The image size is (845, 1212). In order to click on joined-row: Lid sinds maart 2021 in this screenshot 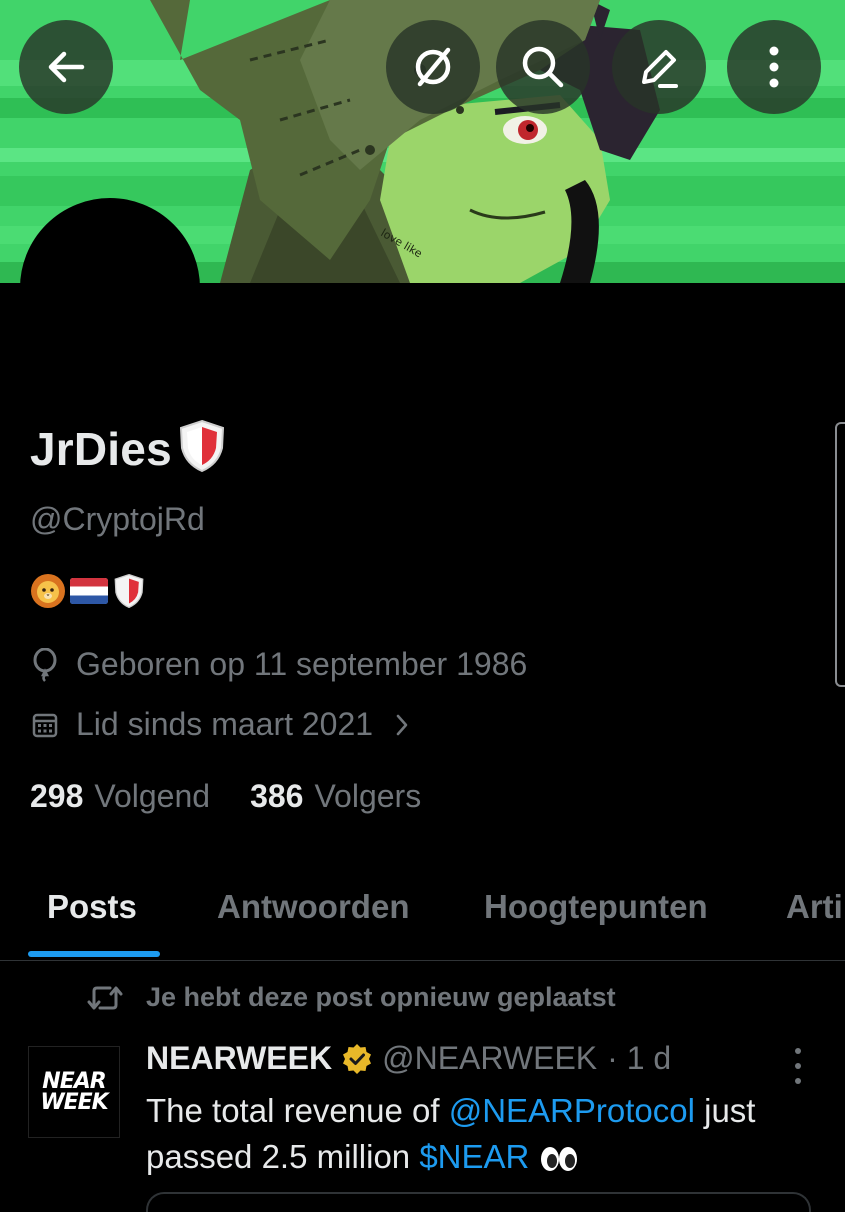, I will do `click(220, 724)`.